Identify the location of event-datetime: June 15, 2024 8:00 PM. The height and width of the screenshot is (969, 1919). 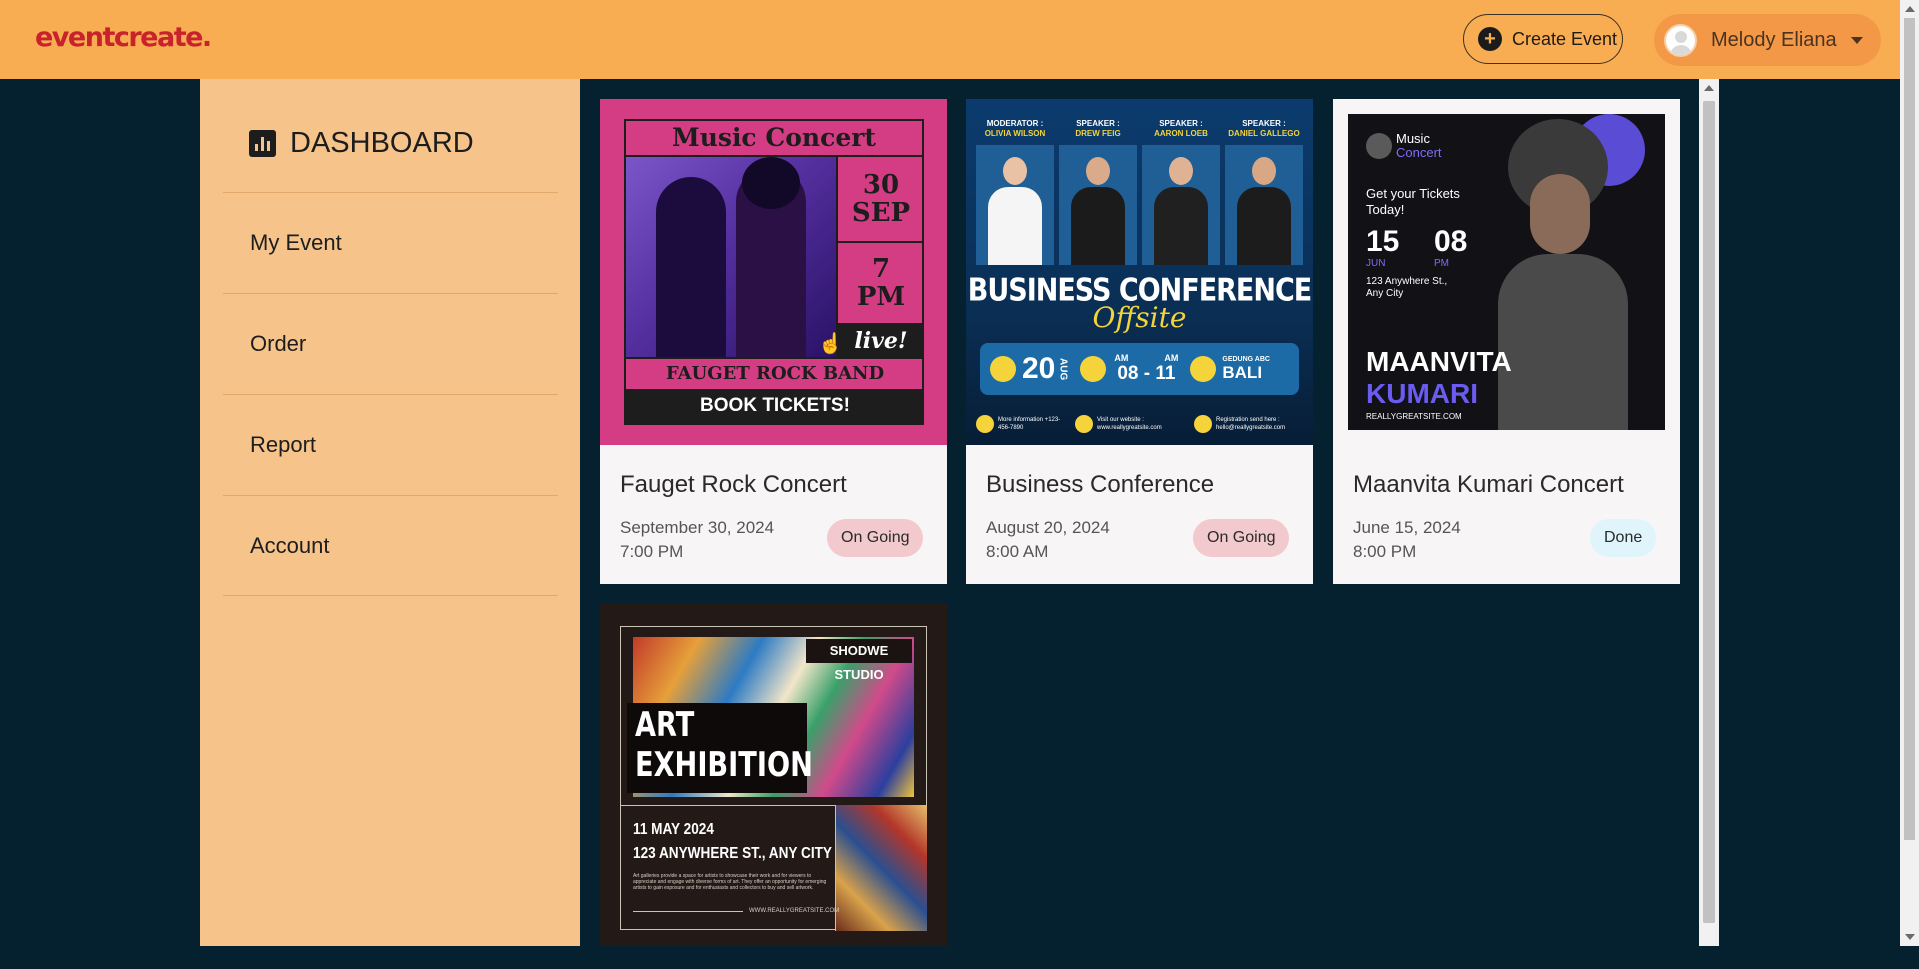
(1407, 540).